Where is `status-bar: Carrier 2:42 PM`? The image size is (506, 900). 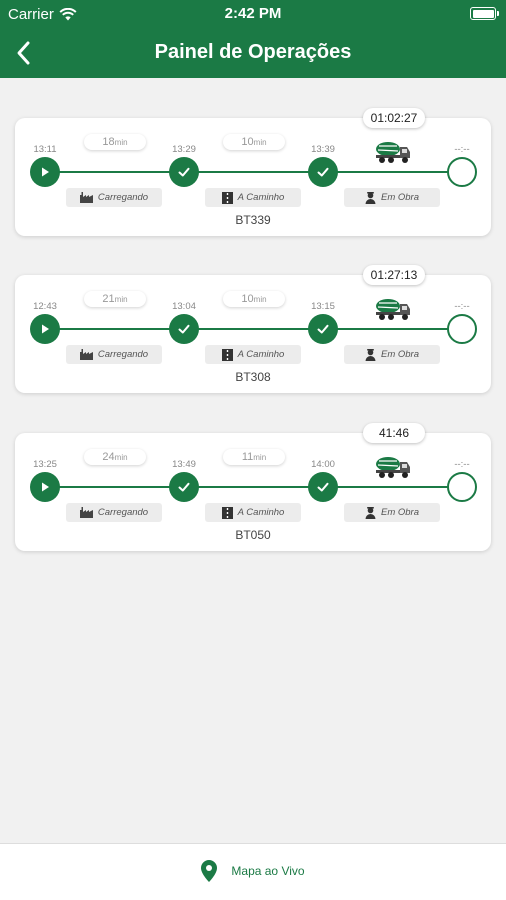
status-bar: Carrier 2:42 PM is located at coordinates (253, 14).